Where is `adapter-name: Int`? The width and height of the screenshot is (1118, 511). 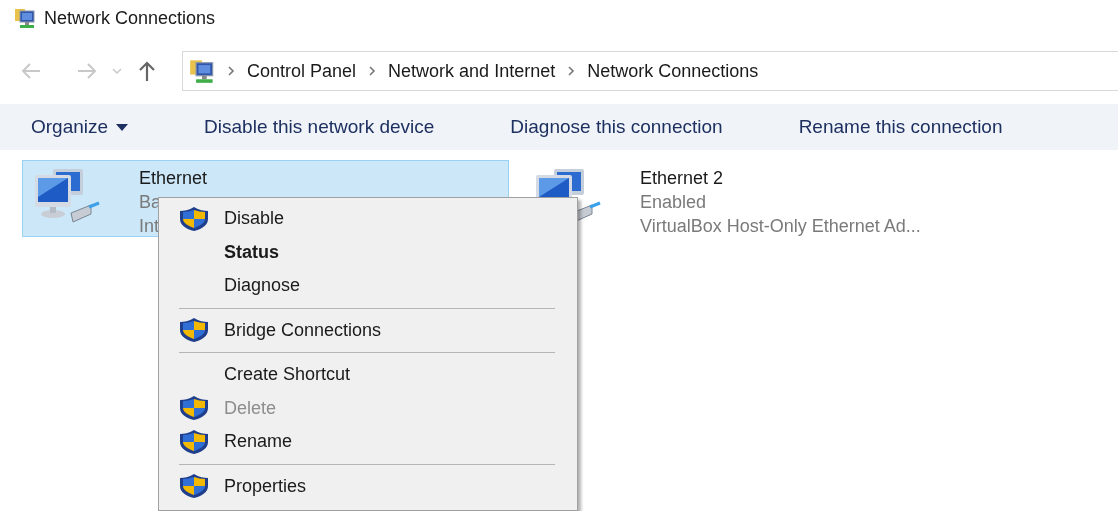 adapter-name: Int is located at coordinates (149, 226).